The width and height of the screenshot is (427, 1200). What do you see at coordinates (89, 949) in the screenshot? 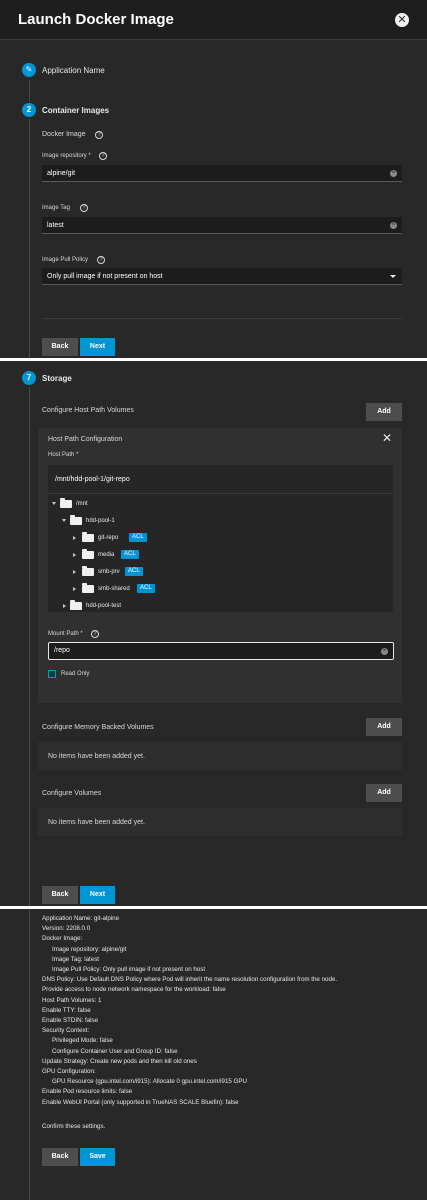
I see `summary-line: Image repository: alpine/git` at bounding box center [89, 949].